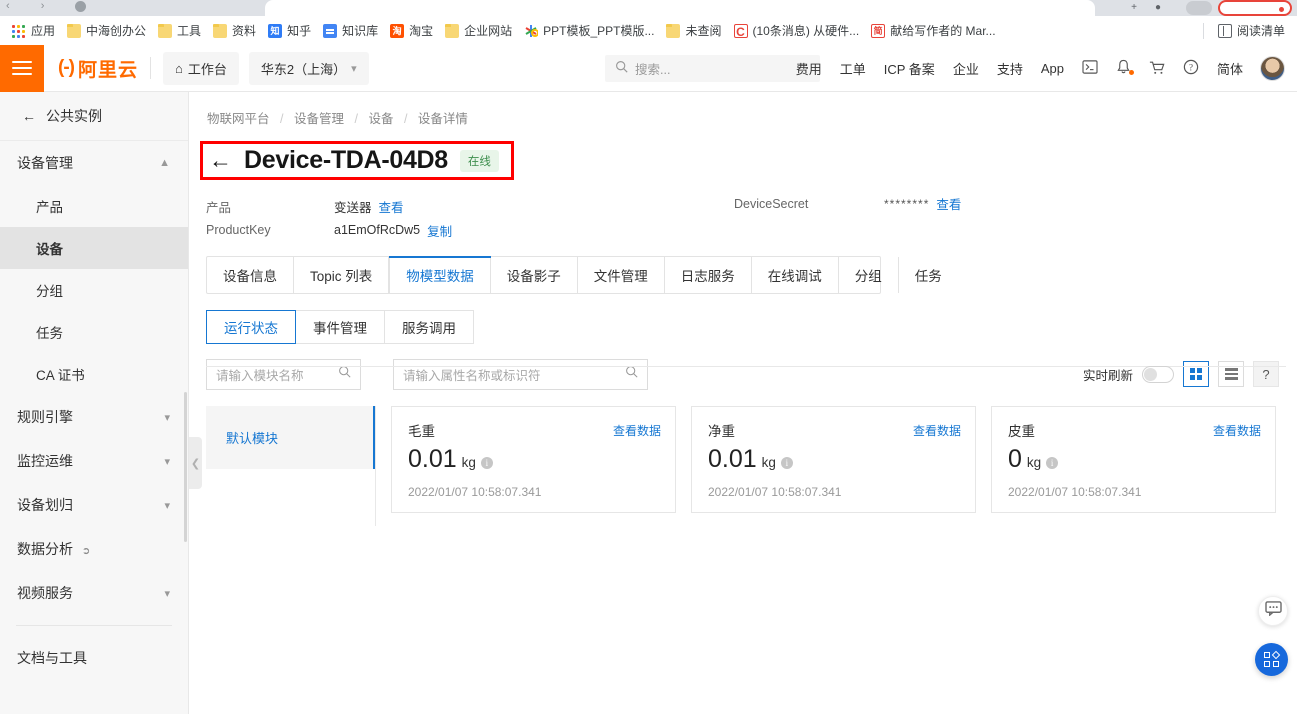  I want to click on tab-tasks: 任务, so click(928, 275).